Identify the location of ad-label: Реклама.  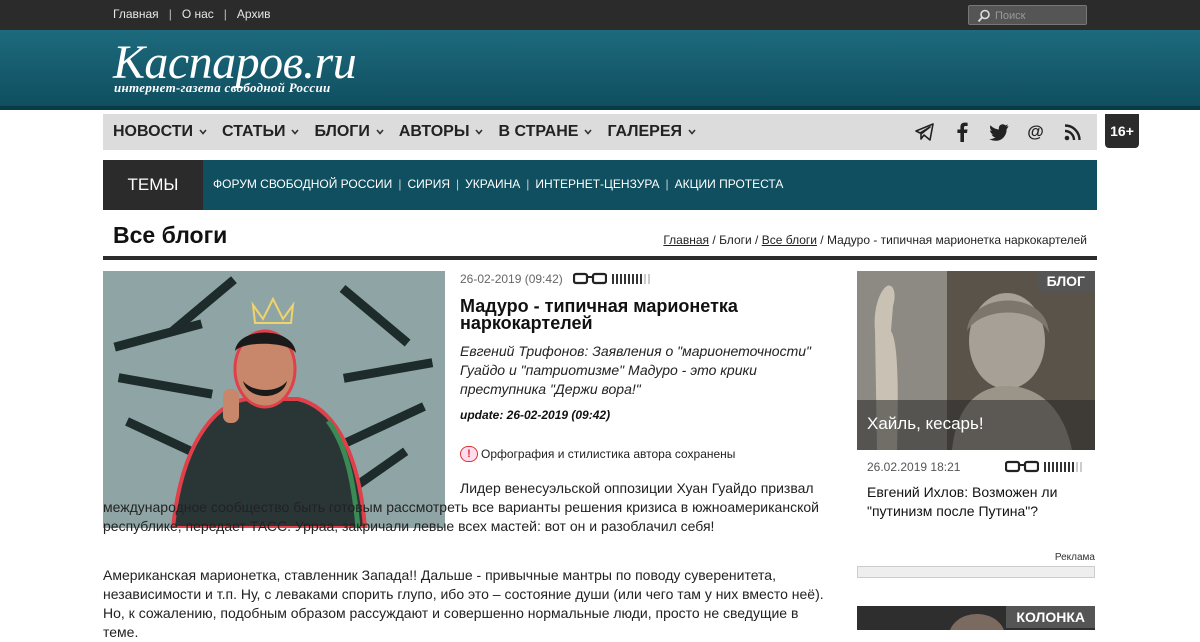
(1074, 557).